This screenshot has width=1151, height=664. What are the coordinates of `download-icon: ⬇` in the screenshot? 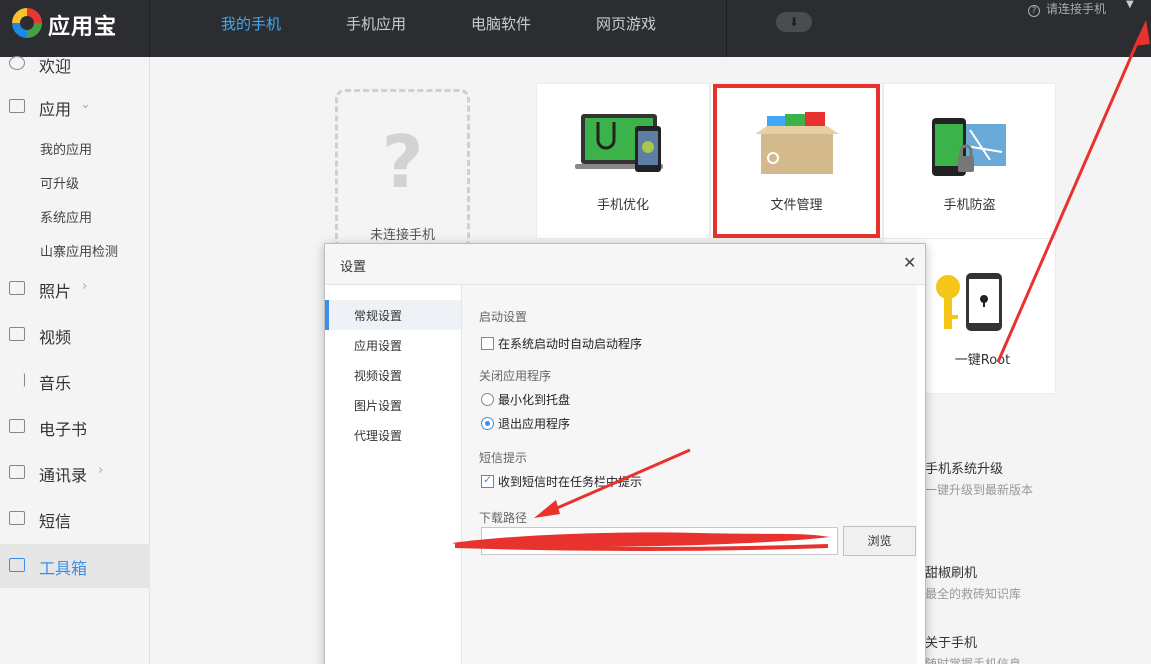 It's located at (794, 22).